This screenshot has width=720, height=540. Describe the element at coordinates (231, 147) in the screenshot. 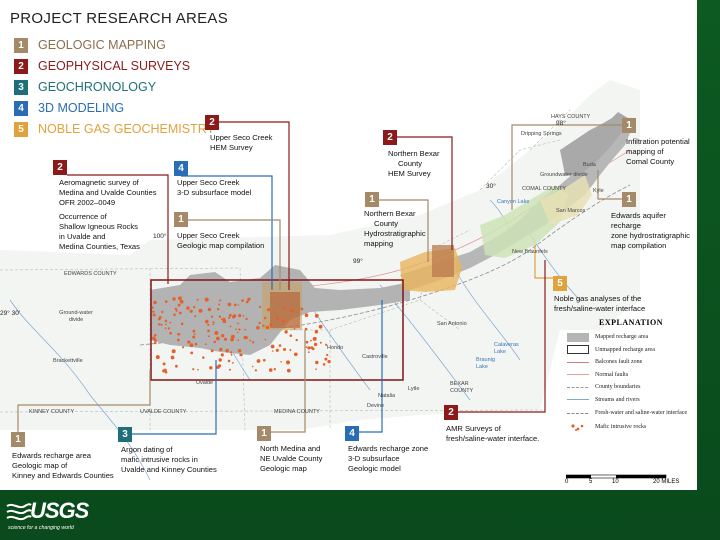

I see `callout-seco-hem-line2: HEM Survey` at that location.